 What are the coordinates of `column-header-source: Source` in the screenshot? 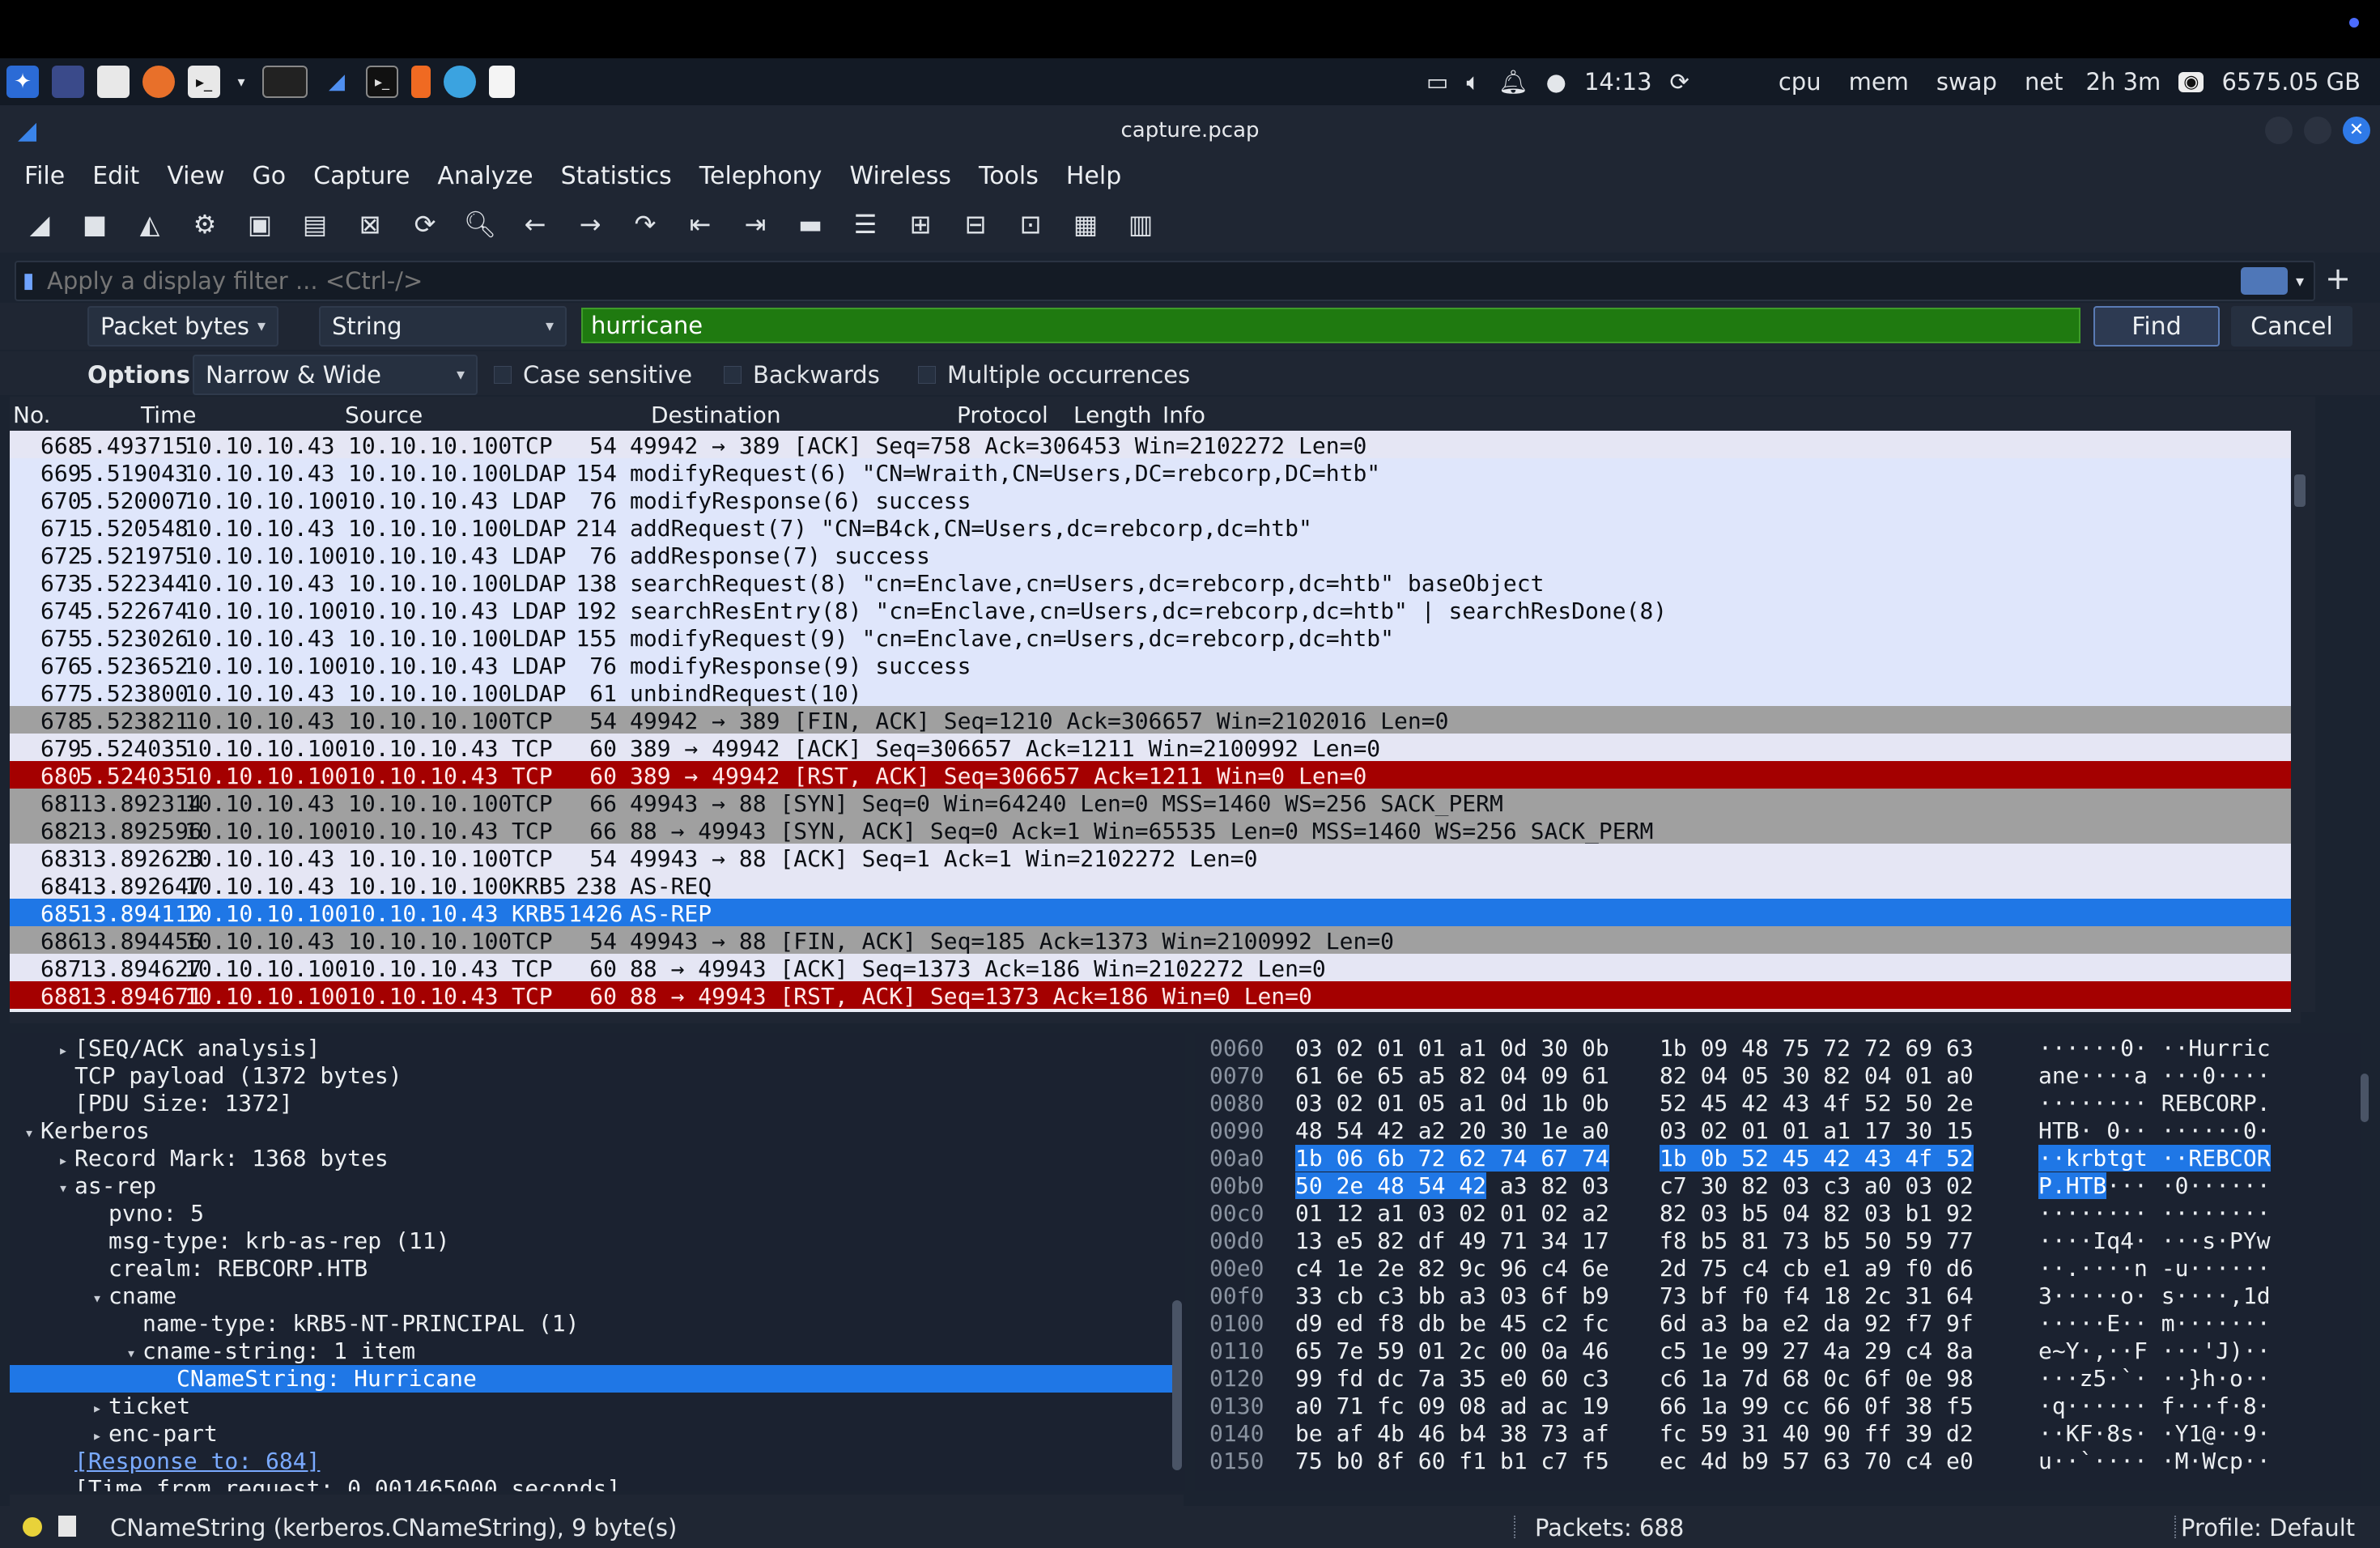 It's located at (384, 415).